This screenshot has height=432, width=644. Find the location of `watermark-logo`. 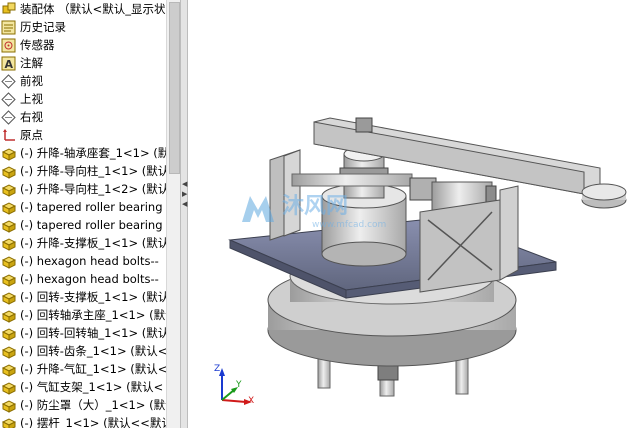

watermark-logo is located at coordinates (258, 209).